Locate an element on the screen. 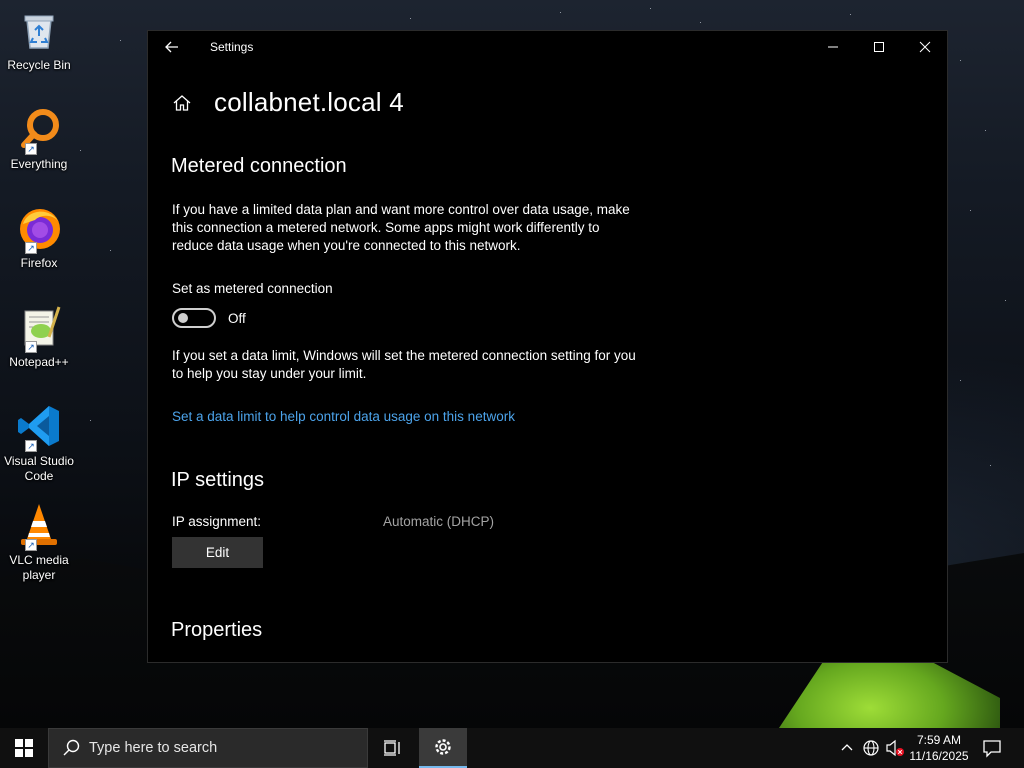 The width and height of the screenshot is (1024, 768). metered-connection-heading: Metered connection is located at coordinates (259, 166).